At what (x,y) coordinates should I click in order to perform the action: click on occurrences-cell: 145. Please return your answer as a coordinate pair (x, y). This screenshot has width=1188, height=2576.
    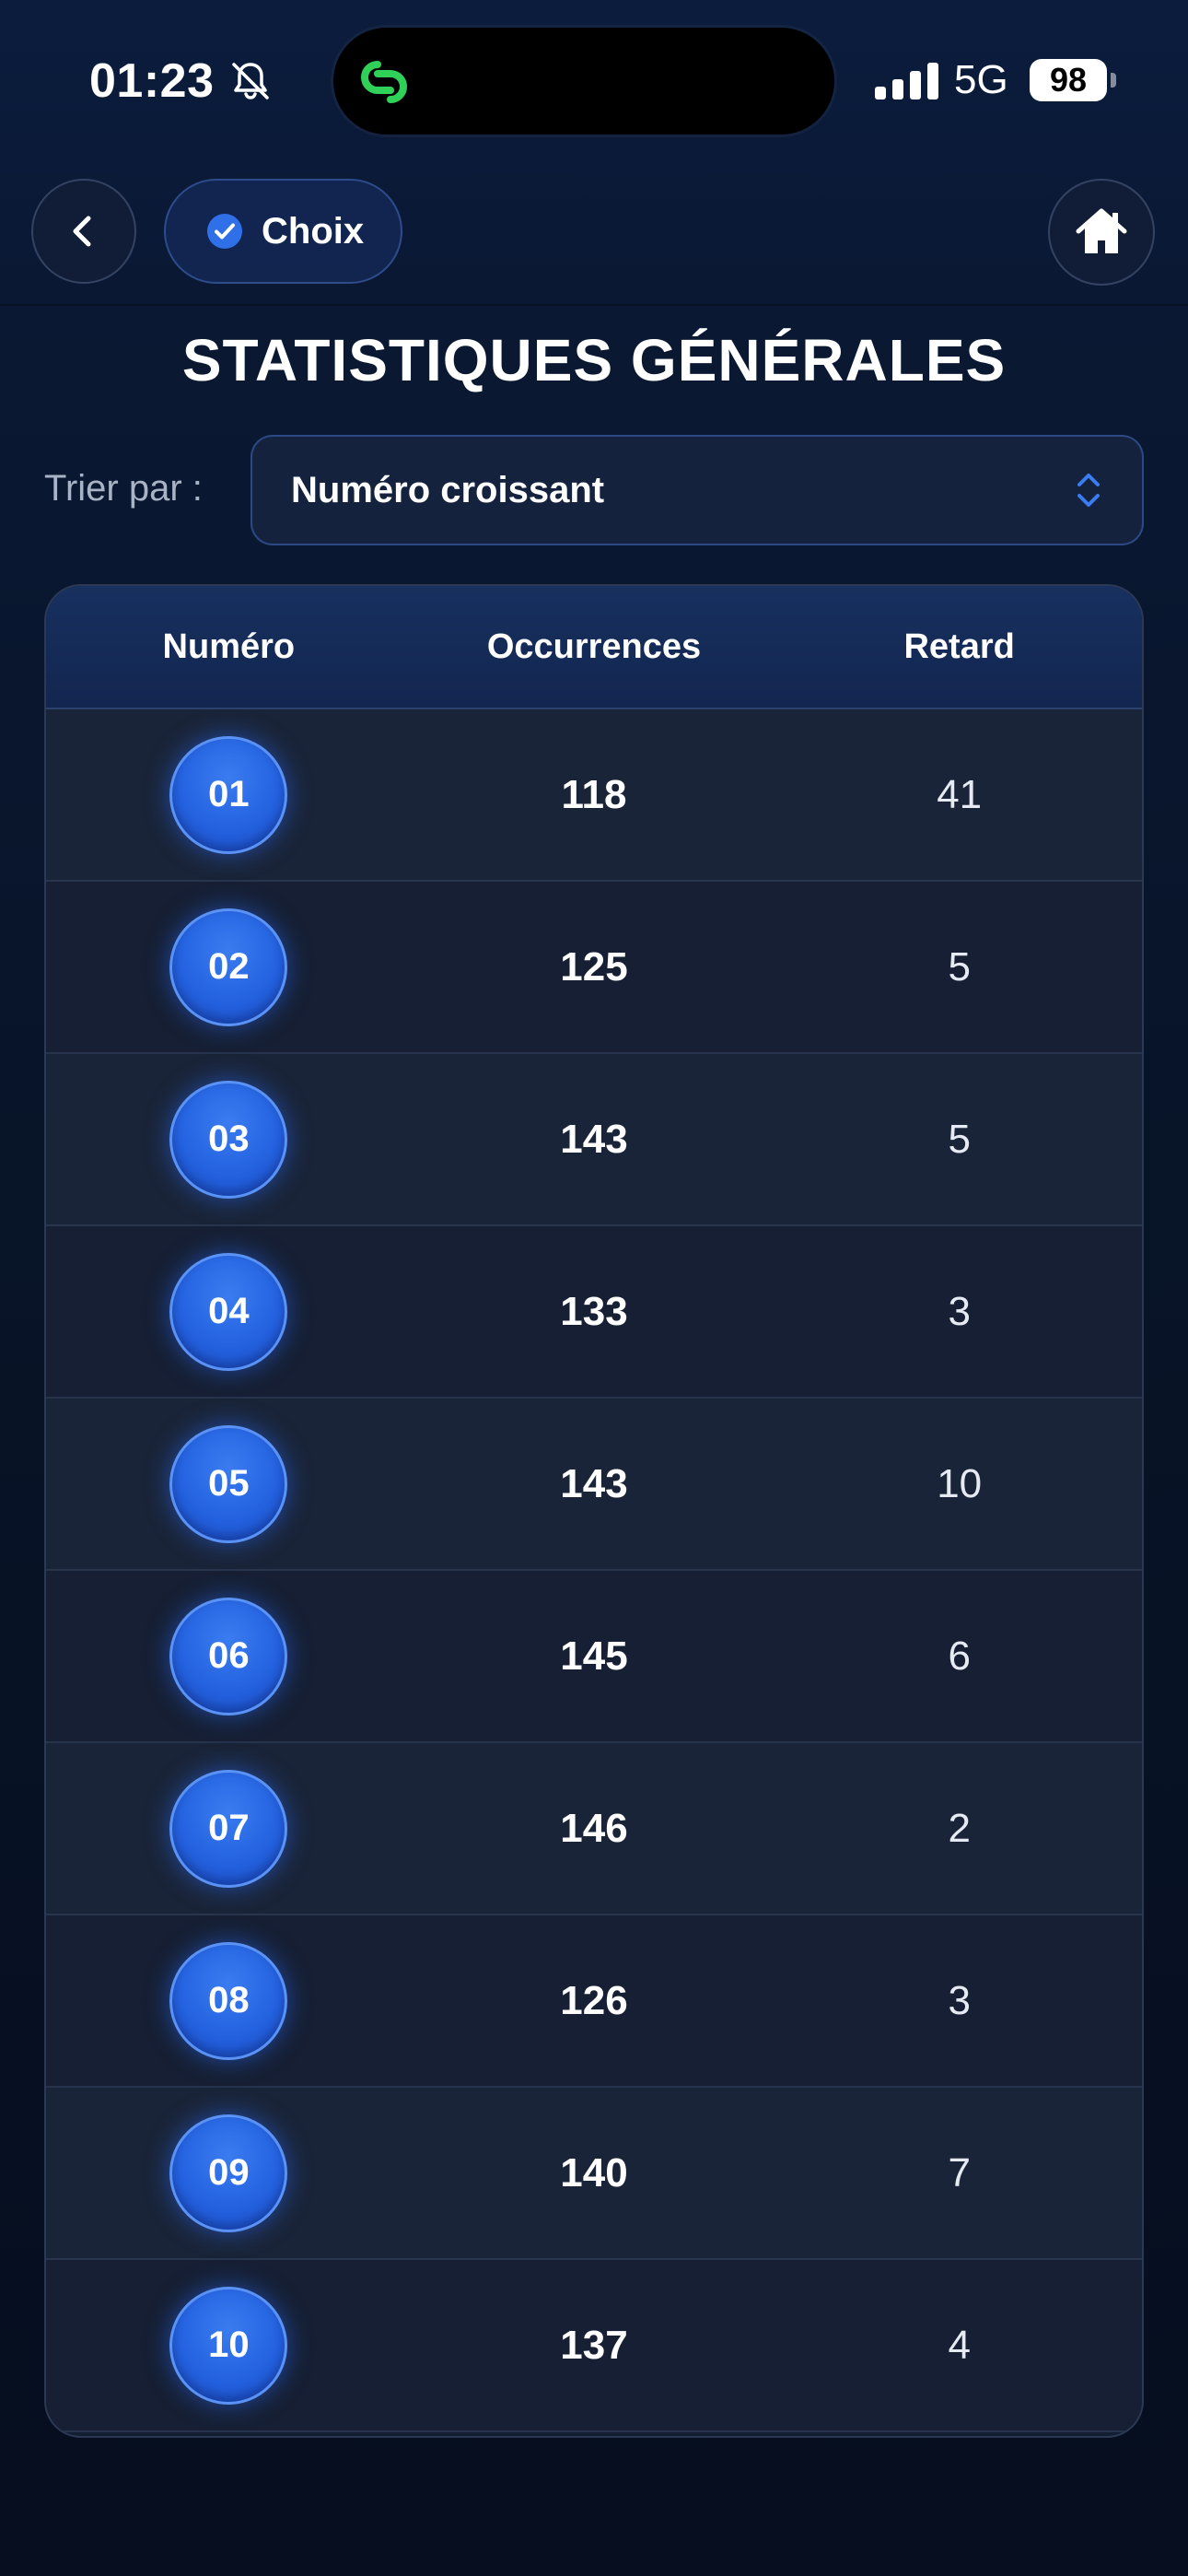
    Looking at the image, I should click on (594, 1656).